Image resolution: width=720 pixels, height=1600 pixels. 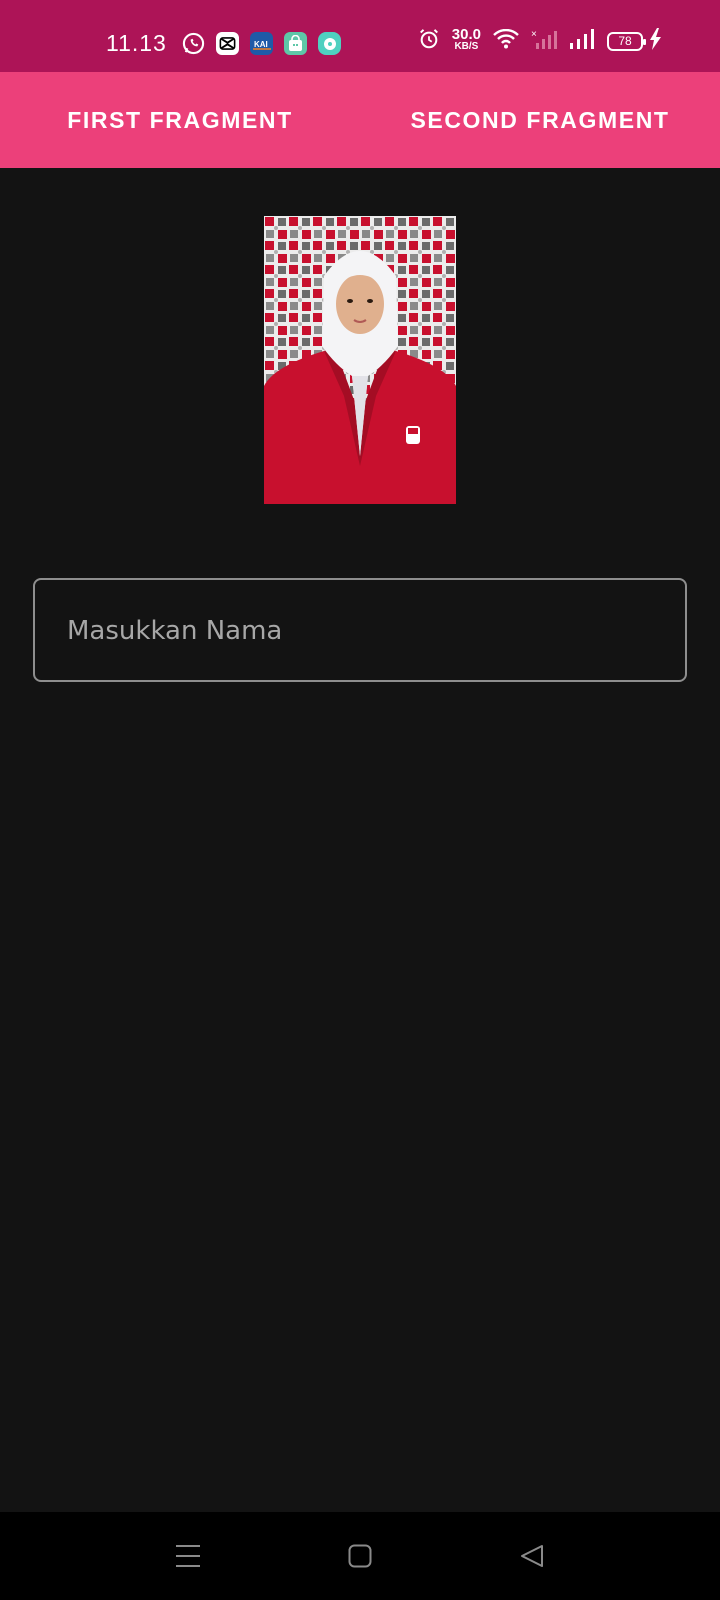 I want to click on tab-bar: FIRST FRAGMENT SECOND FRAGMENT, so click(x=360, y=120).